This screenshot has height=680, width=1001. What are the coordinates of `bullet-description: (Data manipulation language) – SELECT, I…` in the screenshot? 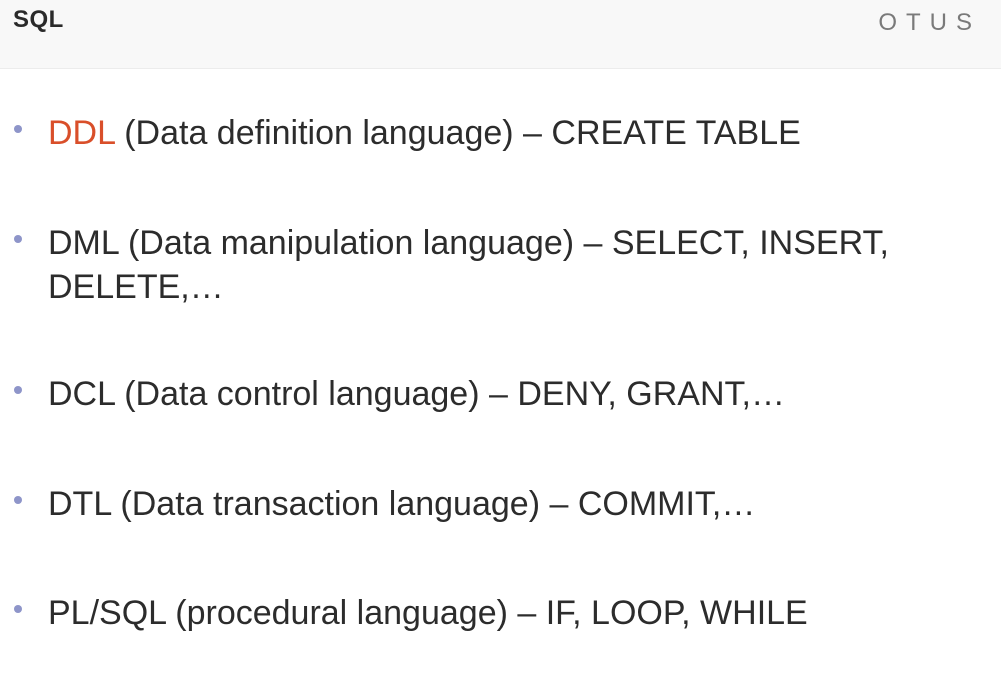 It's located at (468, 265).